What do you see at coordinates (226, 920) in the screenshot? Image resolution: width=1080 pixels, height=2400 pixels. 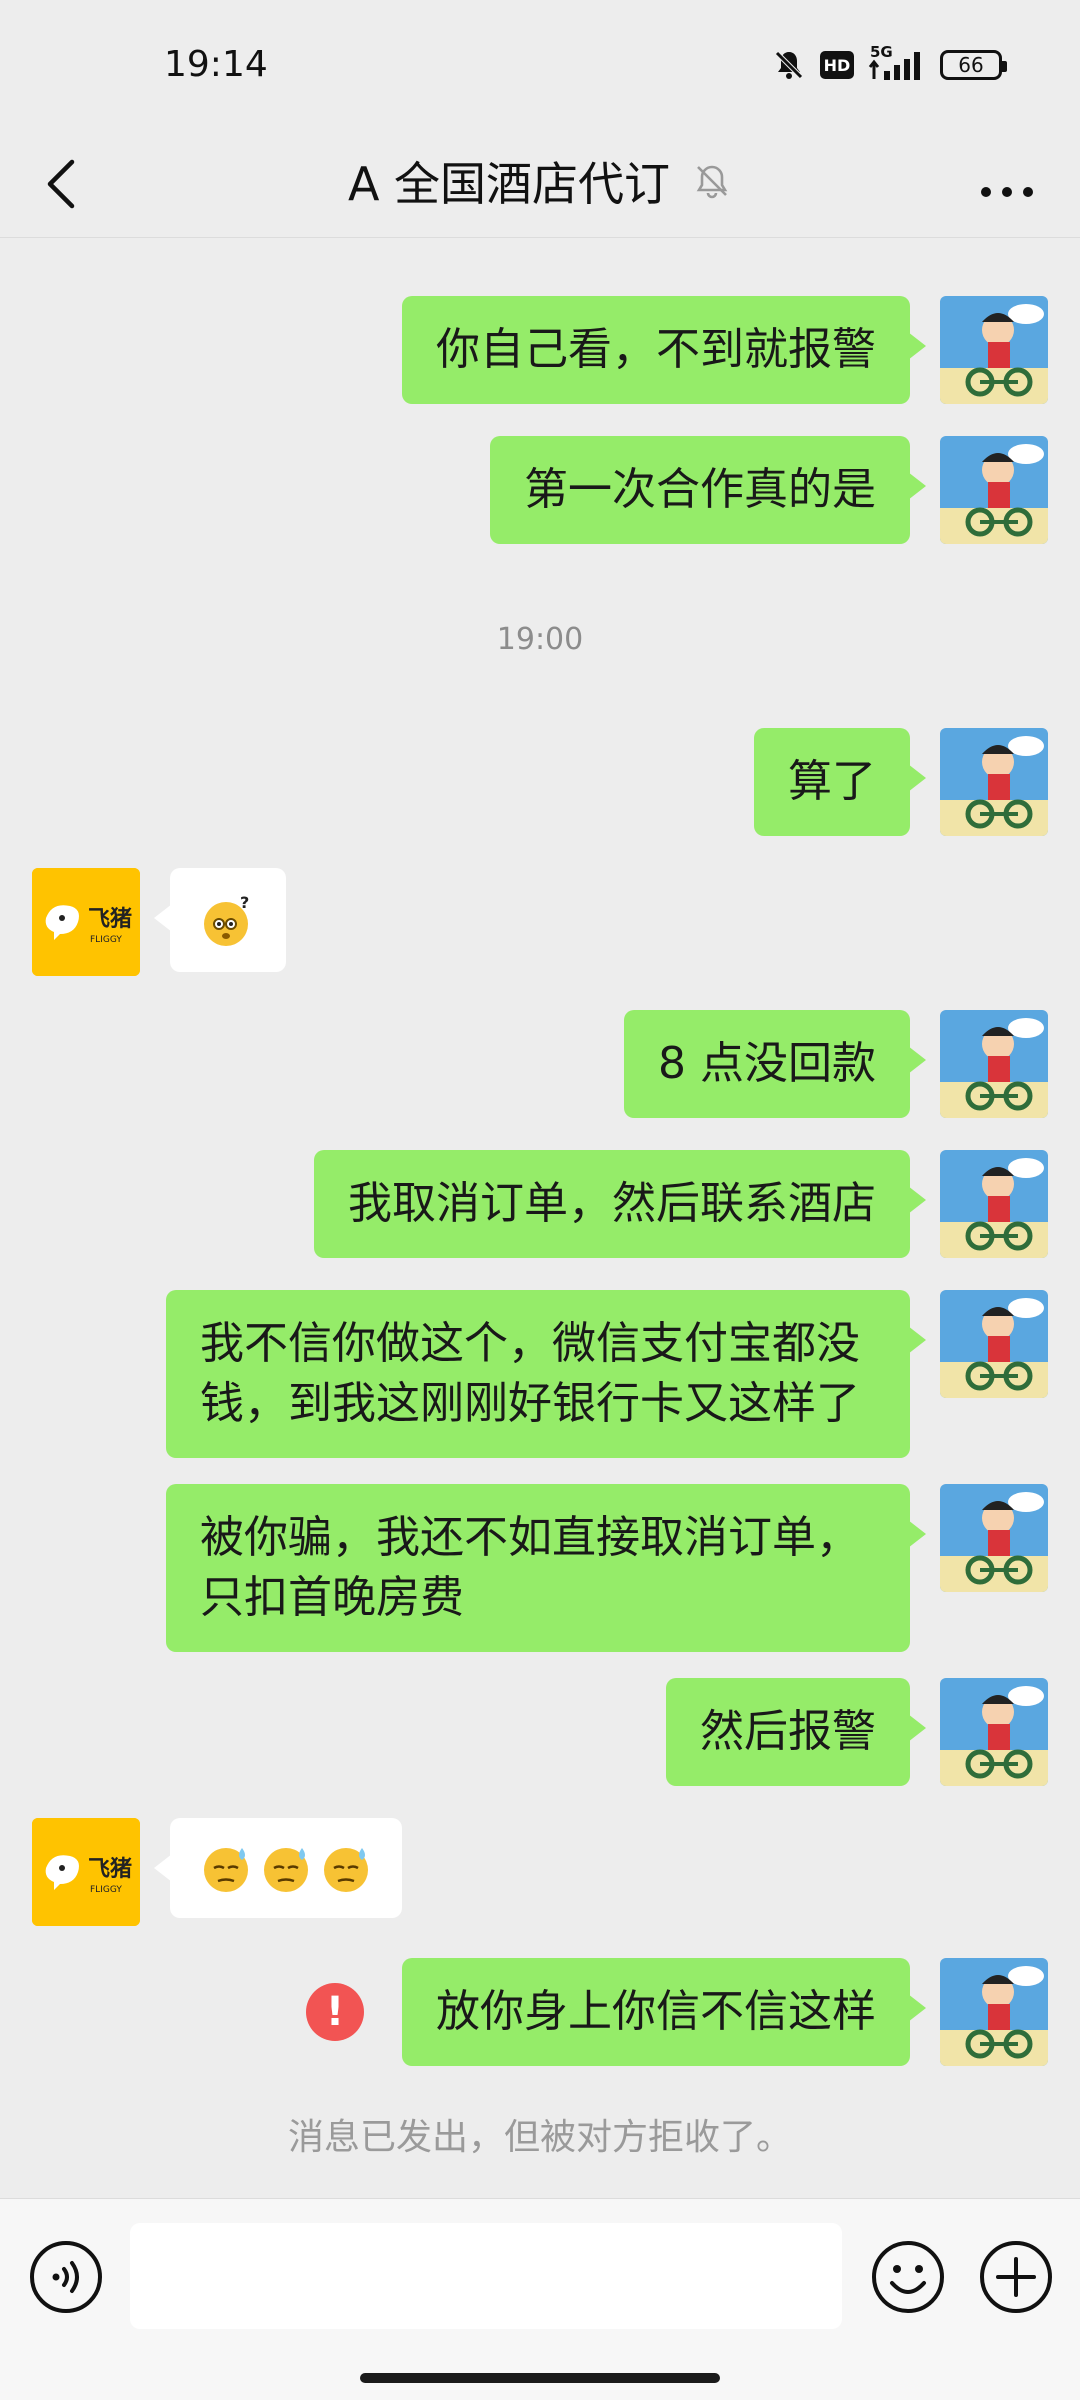 I see `thinking-question-emoji: ?` at bounding box center [226, 920].